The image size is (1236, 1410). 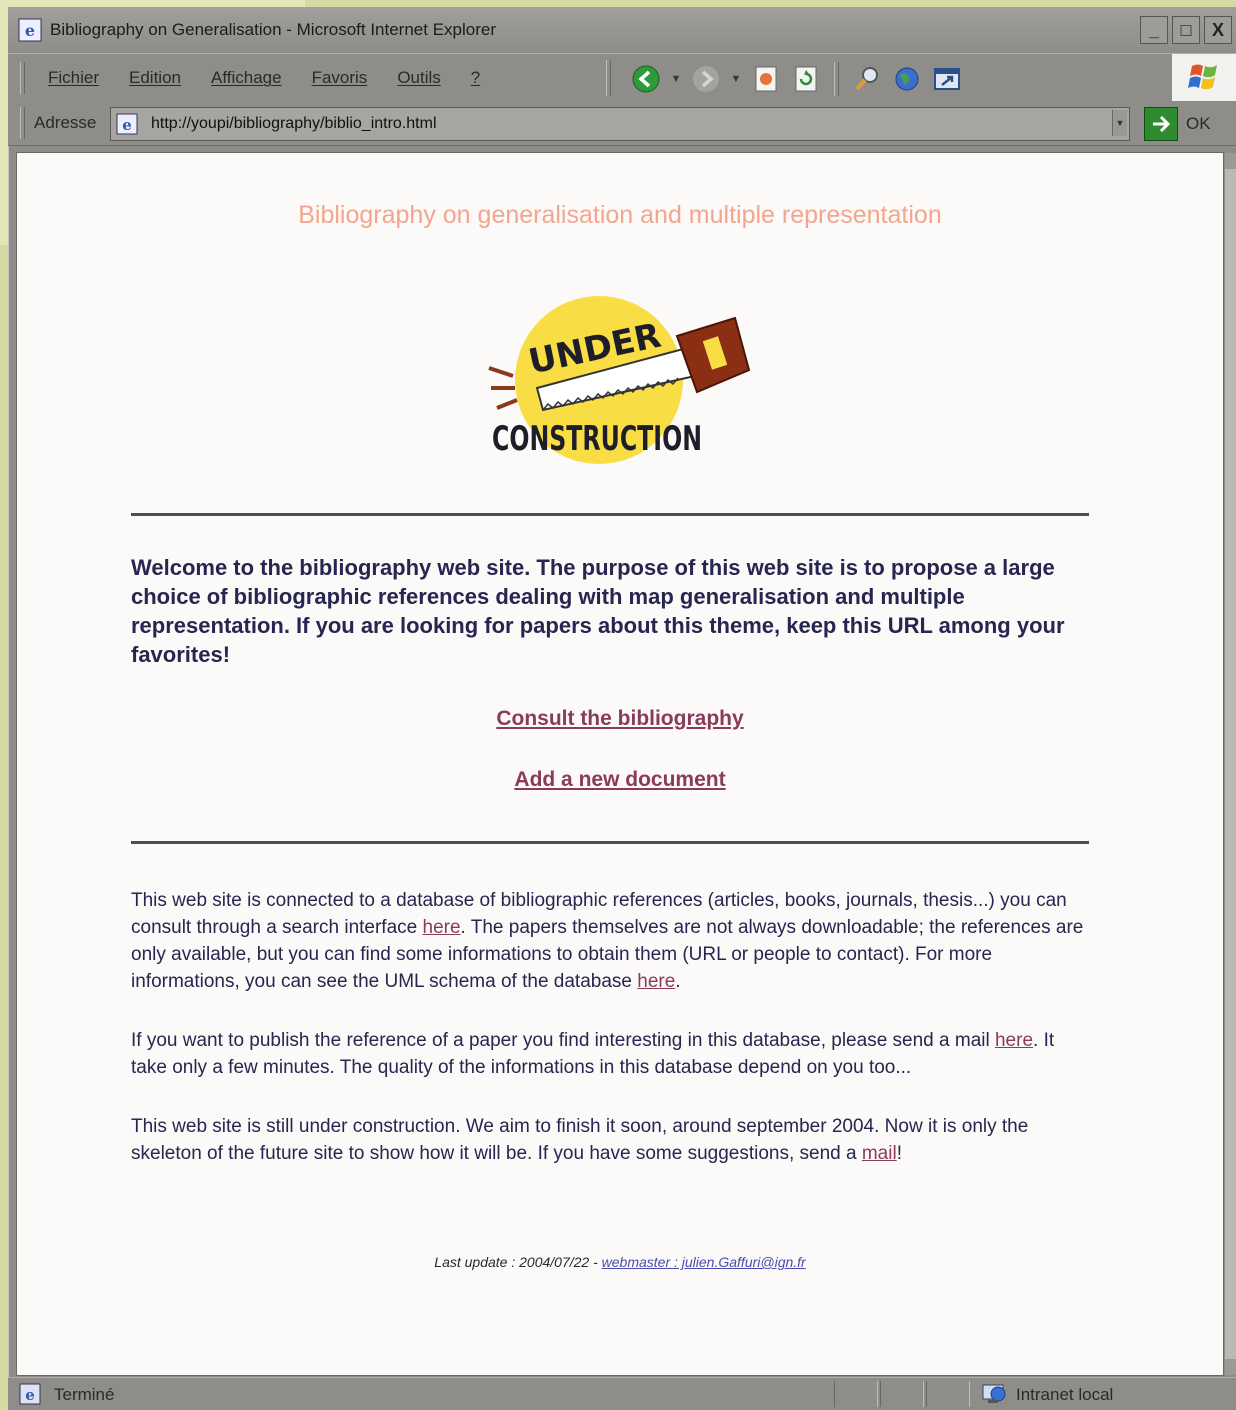 I want to click on database-text-3: ., so click(x=678, y=981).